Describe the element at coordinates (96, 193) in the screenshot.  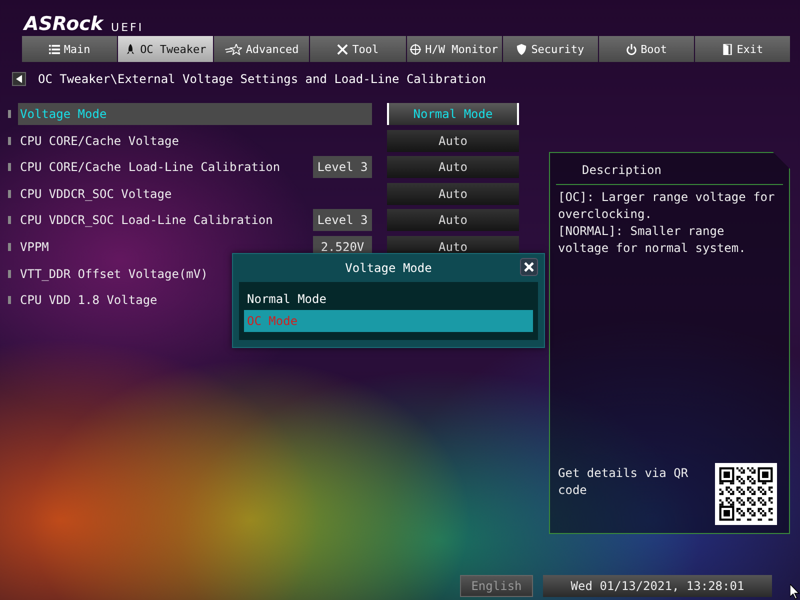
I see `setting-label: CPU VDDCR_SOC Voltage` at that location.